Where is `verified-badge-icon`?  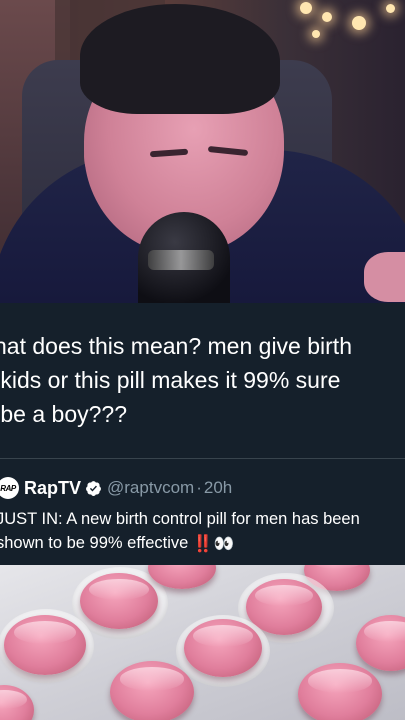 verified-badge-icon is located at coordinates (93, 488).